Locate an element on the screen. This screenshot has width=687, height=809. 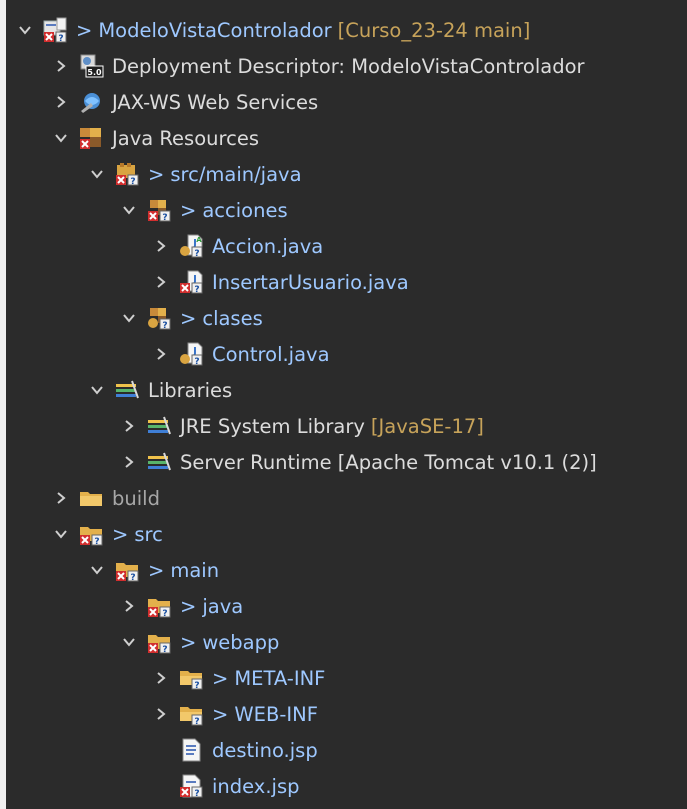
tree-row-package-acciones: ? > acciones is located at coordinates (205, 210).